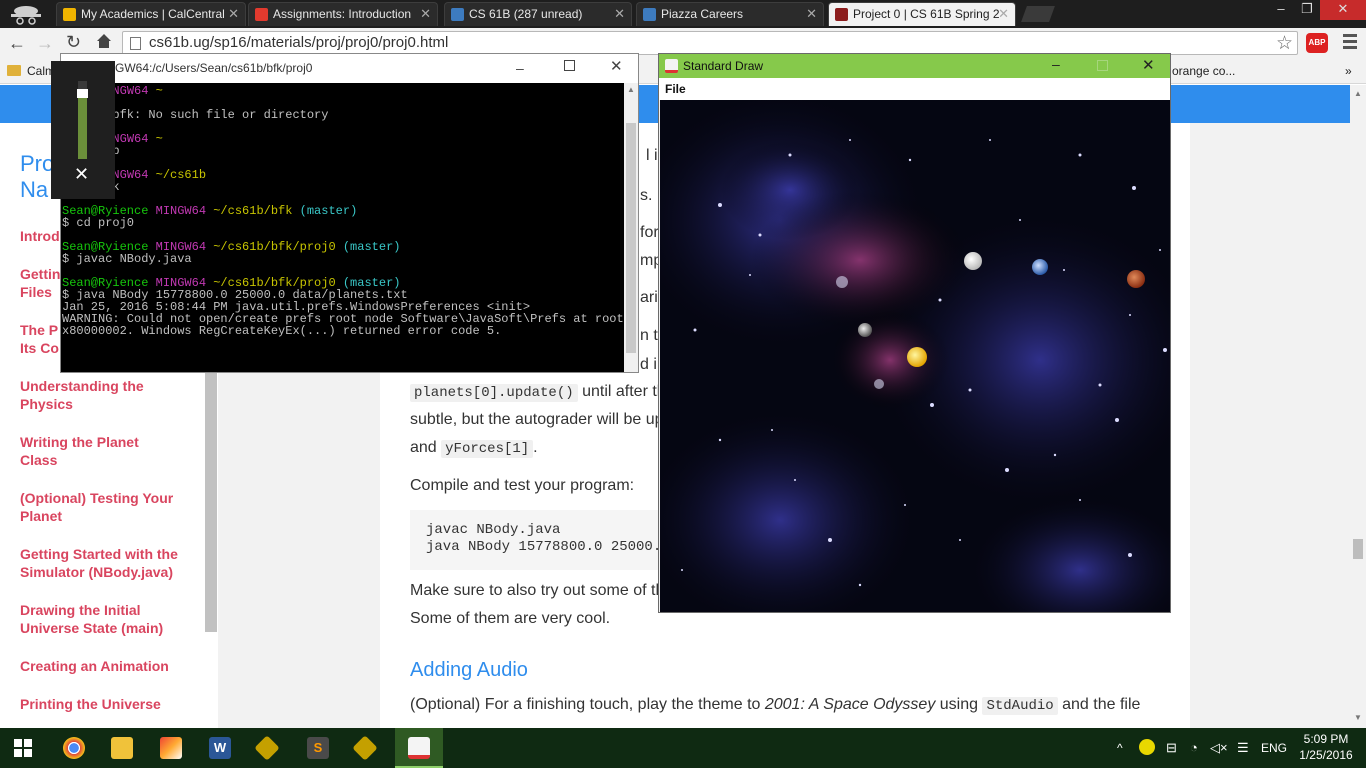 The image size is (1366, 768). Describe the element at coordinates (850, 704) in the screenshot. I see `emphasis-text: 2001: A Space Odyssey` at that location.